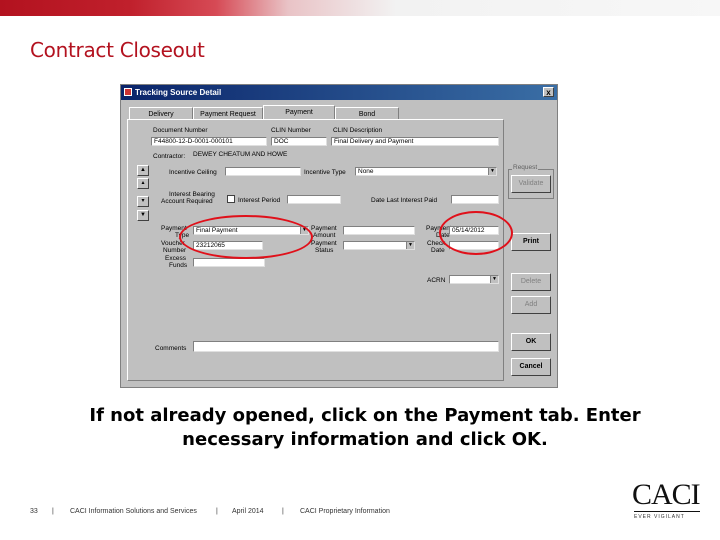 Image resolution: width=720 pixels, height=540 pixels. What do you see at coordinates (379, 230) in the screenshot?
I see `payment-amount-field` at bounding box center [379, 230].